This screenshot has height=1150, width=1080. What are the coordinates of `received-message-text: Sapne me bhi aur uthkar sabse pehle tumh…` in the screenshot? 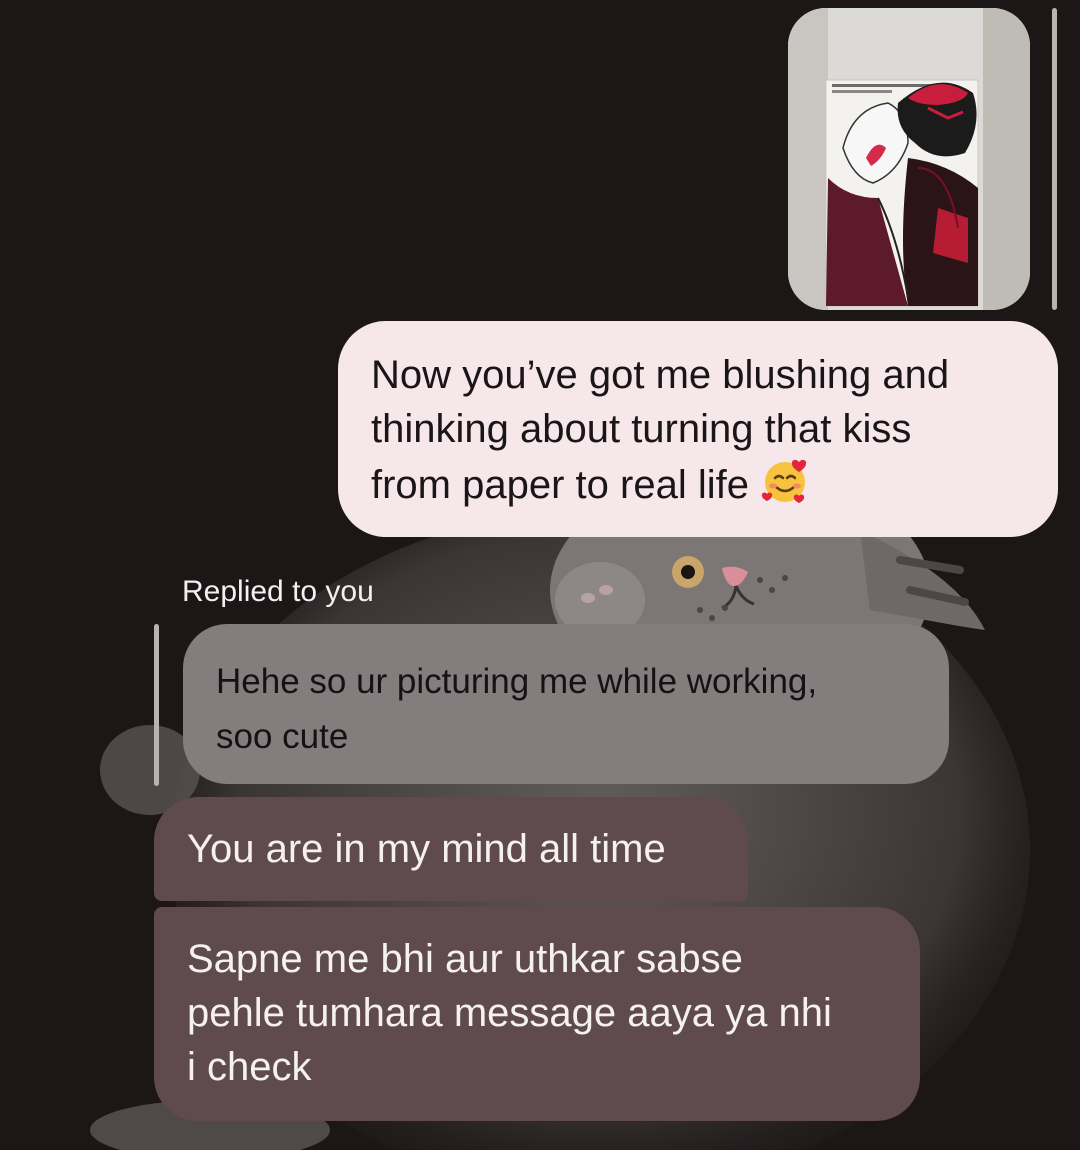 It's located at (509, 1013).